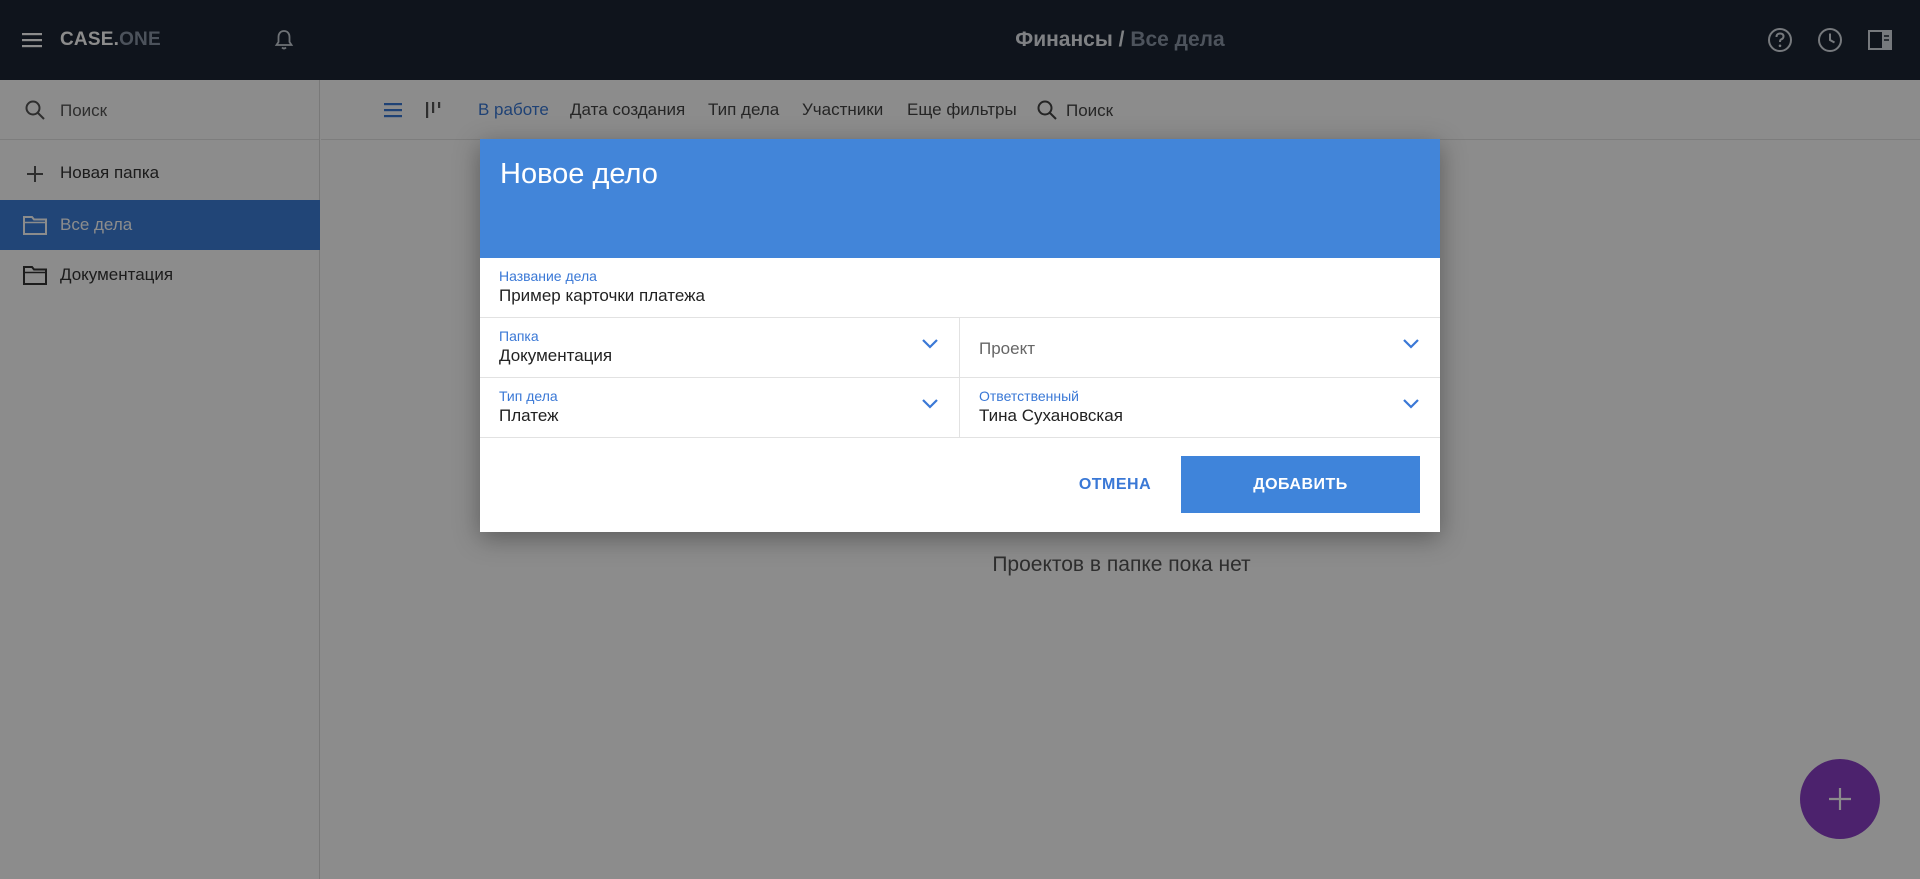  What do you see at coordinates (556, 355) in the screenshot?
I see `folder-value: Документация` at bounding box center [556, 355].